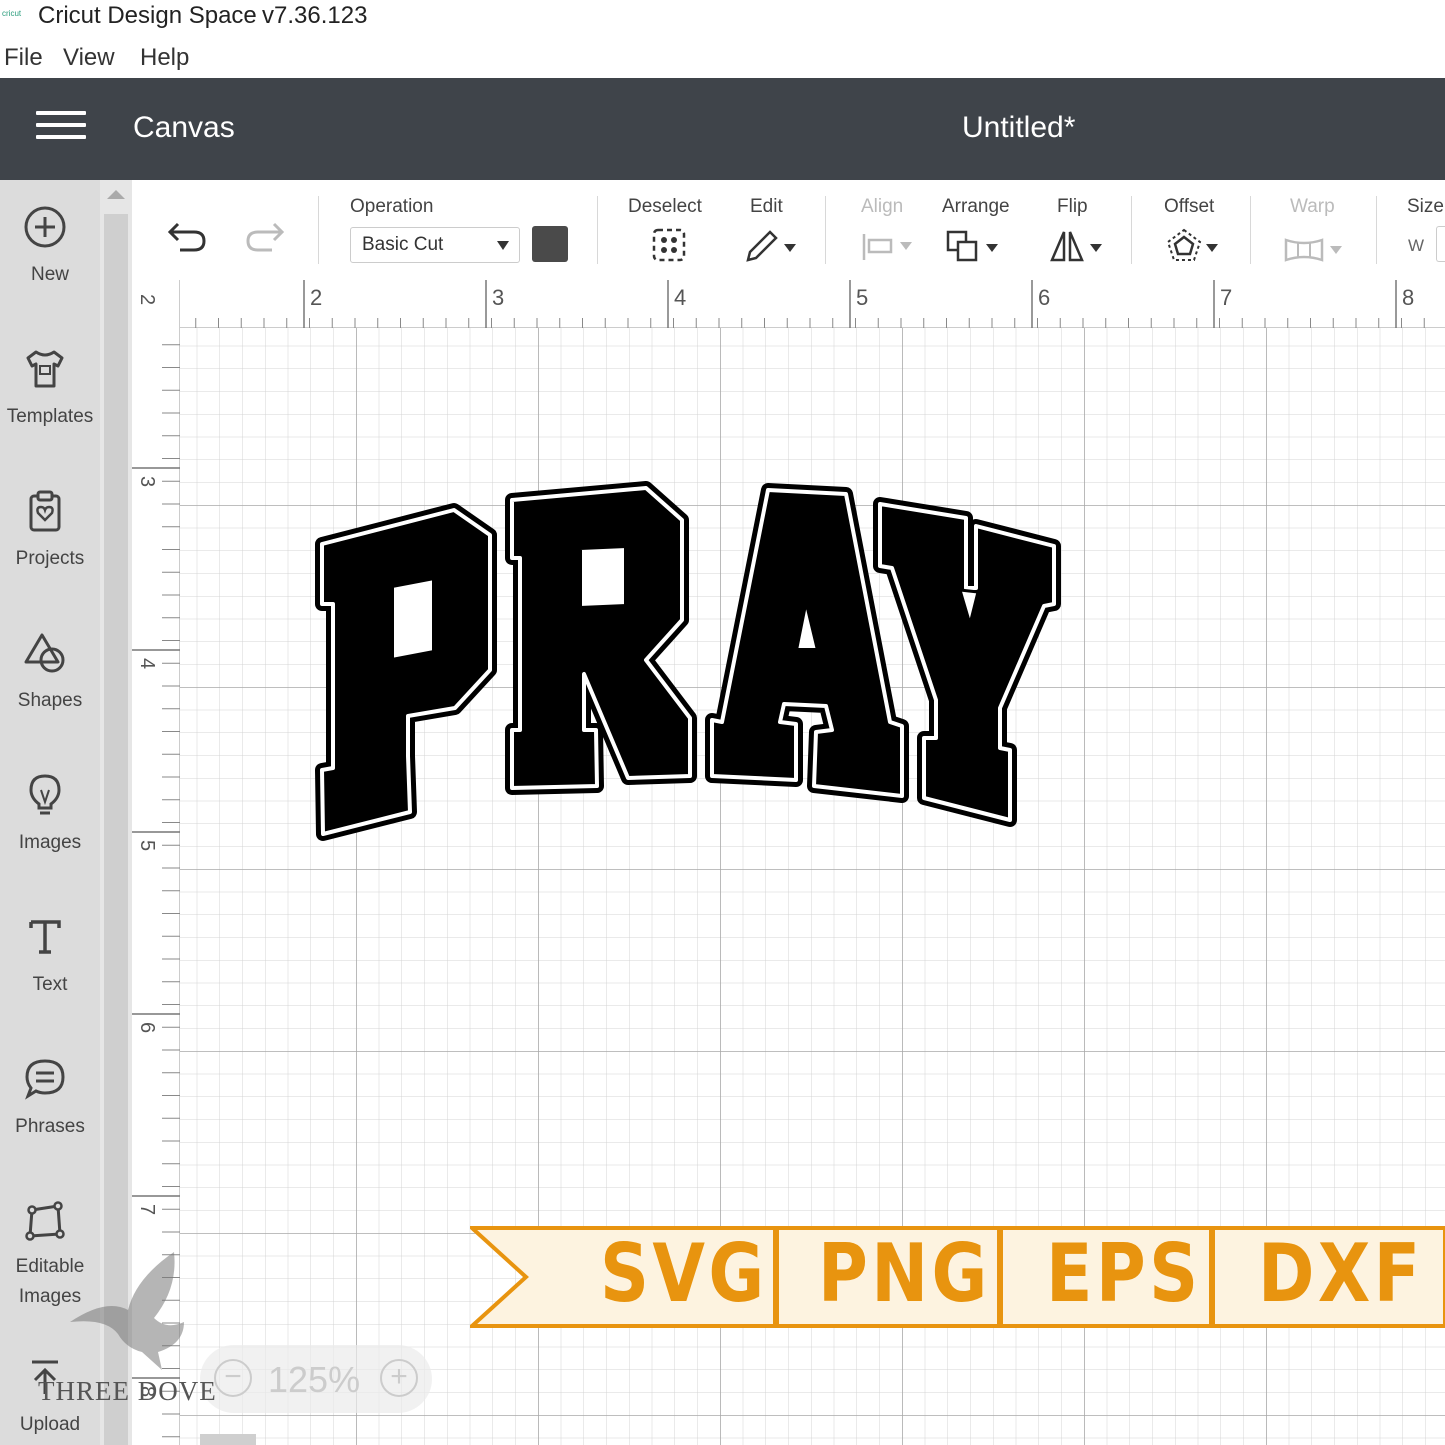  I want to click on ruler-horizontal: 2 3 4 5 6 7 8, so click(788, 304).